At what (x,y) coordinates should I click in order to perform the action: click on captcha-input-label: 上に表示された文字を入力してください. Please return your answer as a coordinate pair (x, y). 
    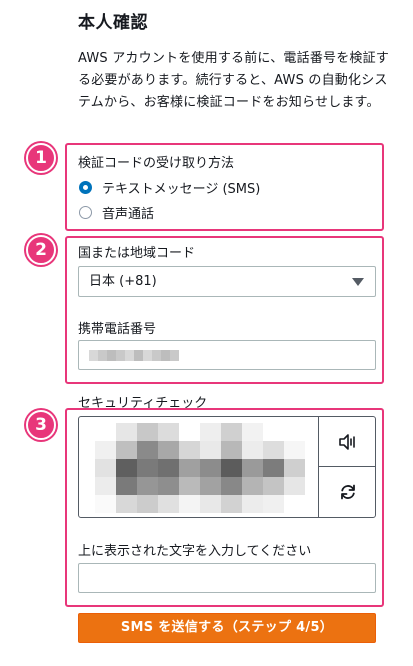
    Looking at the image, I should click on (195, 551).